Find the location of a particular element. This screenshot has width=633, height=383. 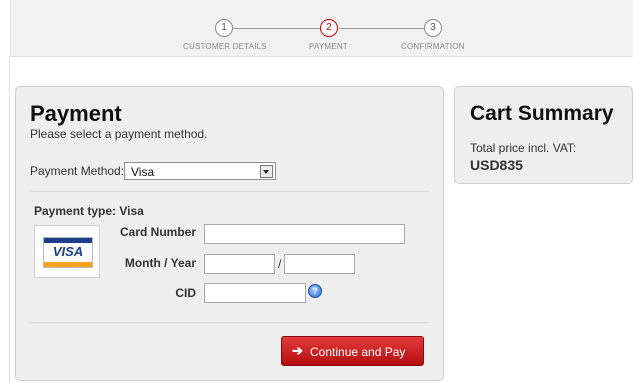

total-price-label: Total price incl. VAT: is located at coordinates (523, 148).